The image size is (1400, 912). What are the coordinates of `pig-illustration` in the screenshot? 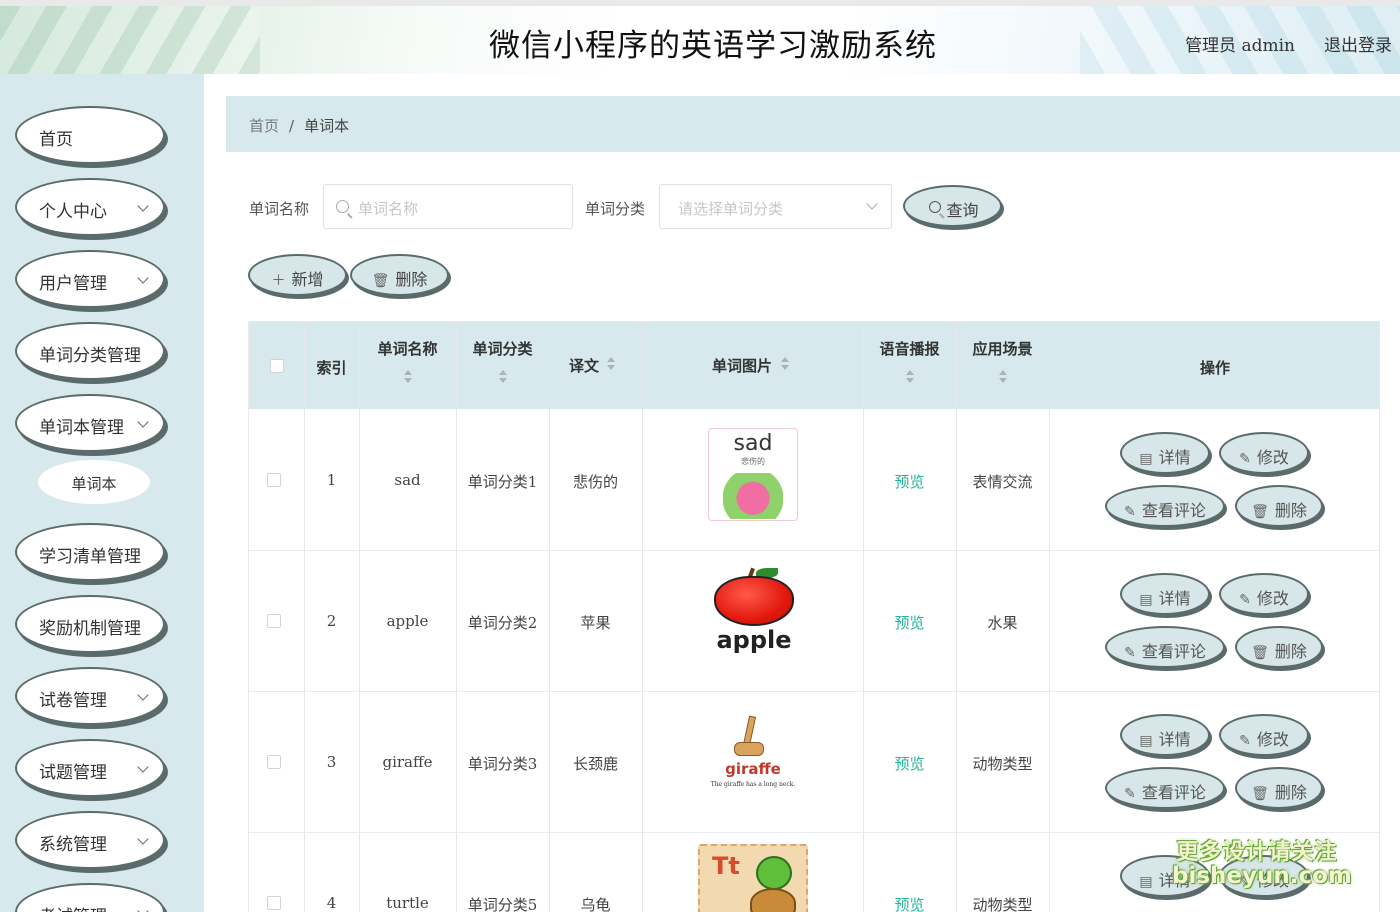 It's located at (753, 496).